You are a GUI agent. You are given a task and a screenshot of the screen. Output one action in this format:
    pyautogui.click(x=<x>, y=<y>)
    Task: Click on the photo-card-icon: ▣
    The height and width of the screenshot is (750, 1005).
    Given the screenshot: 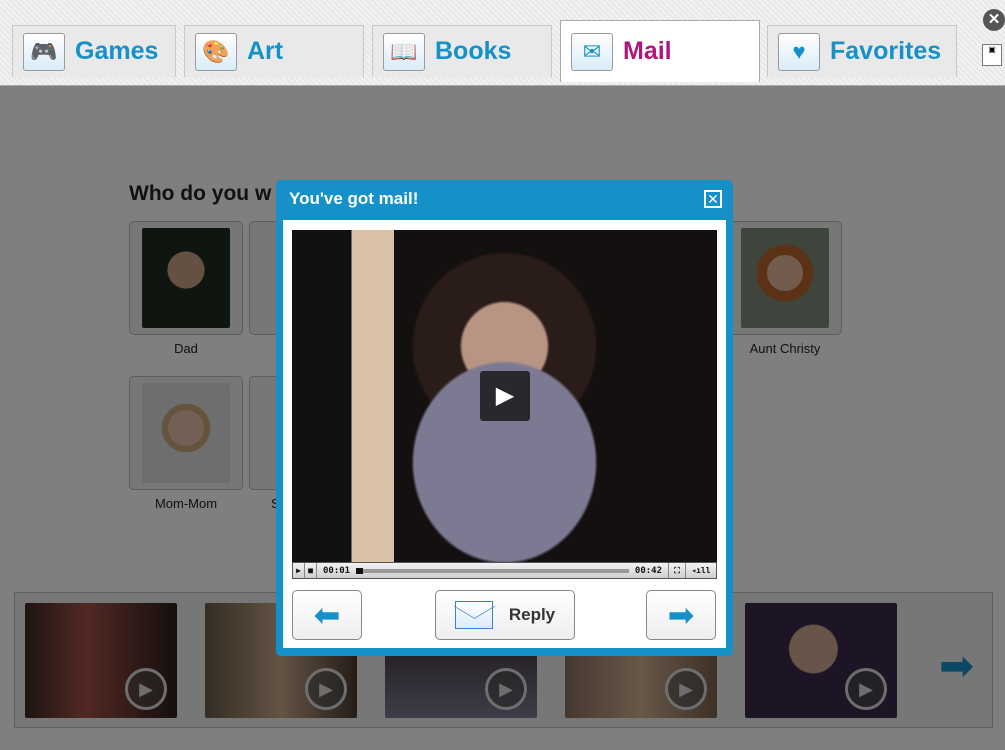 What is the action you would take?
    pyautogui.click(x=992, y=55)
    